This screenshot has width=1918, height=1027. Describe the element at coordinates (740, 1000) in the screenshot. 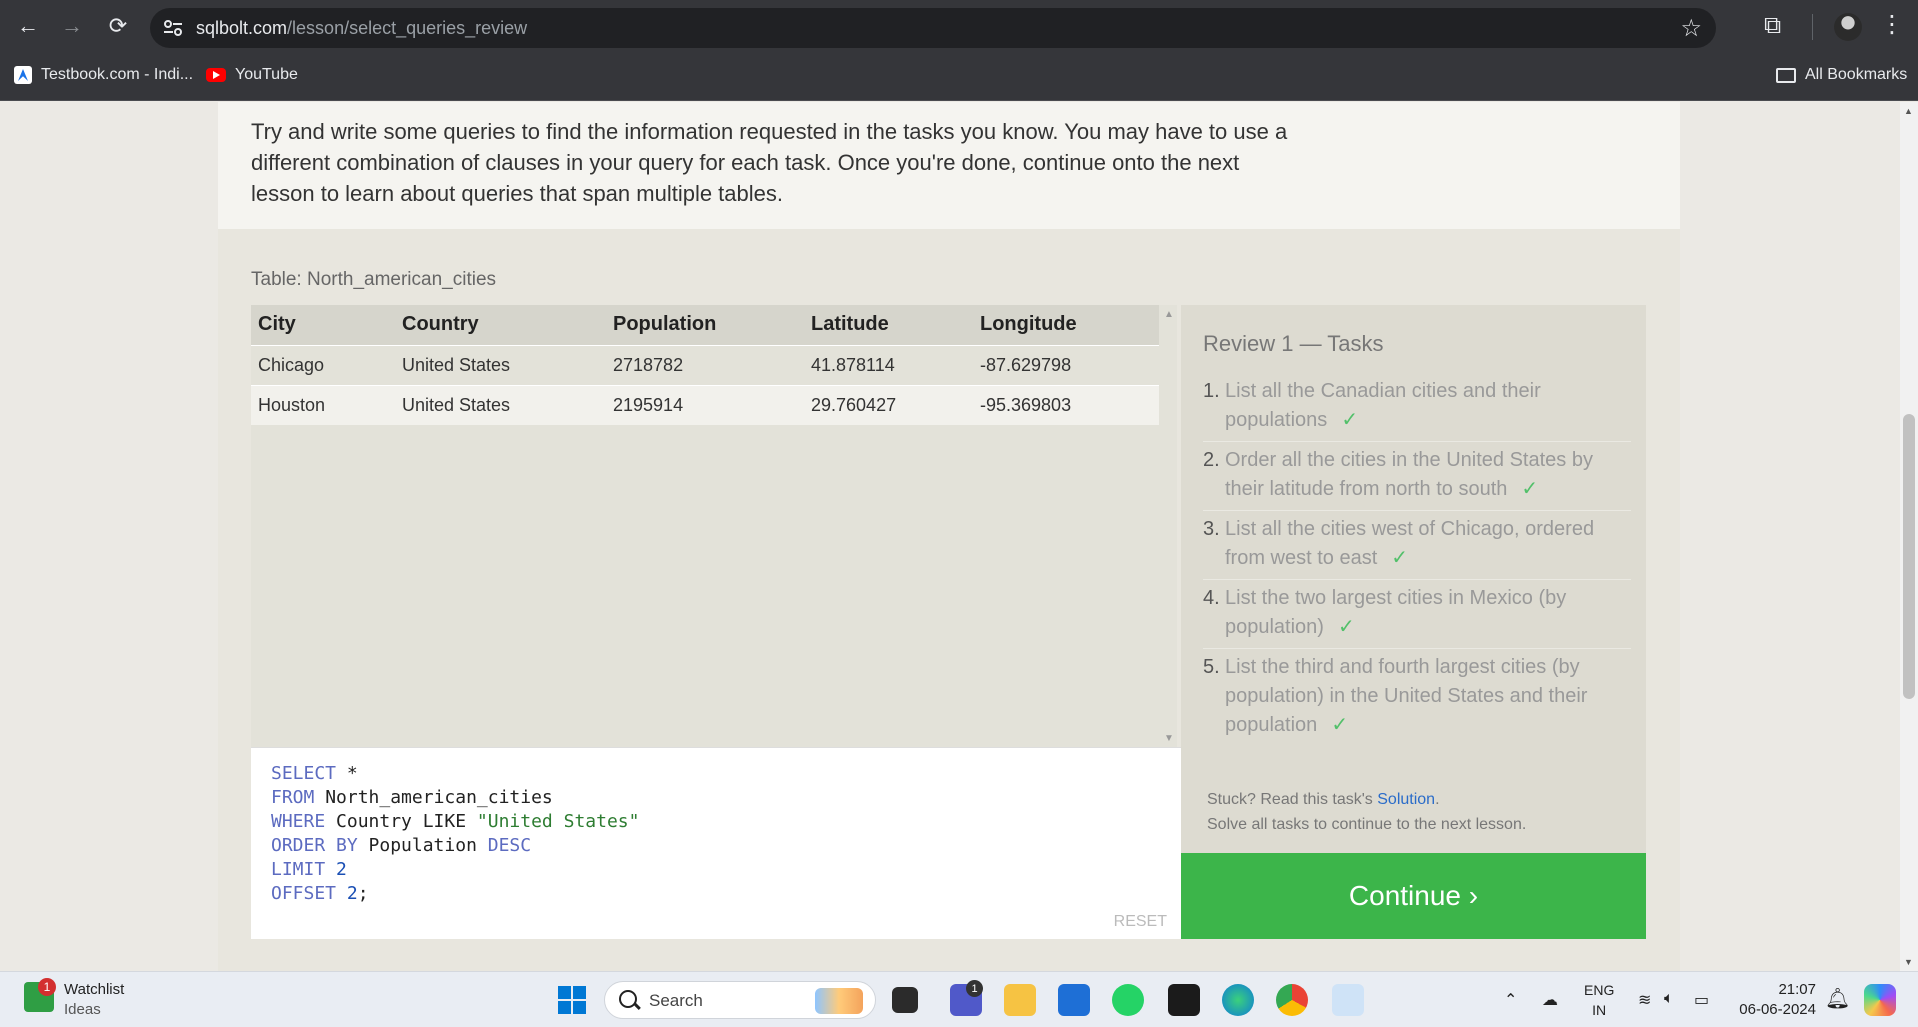

I see `taskbar-search: Search` at that location.